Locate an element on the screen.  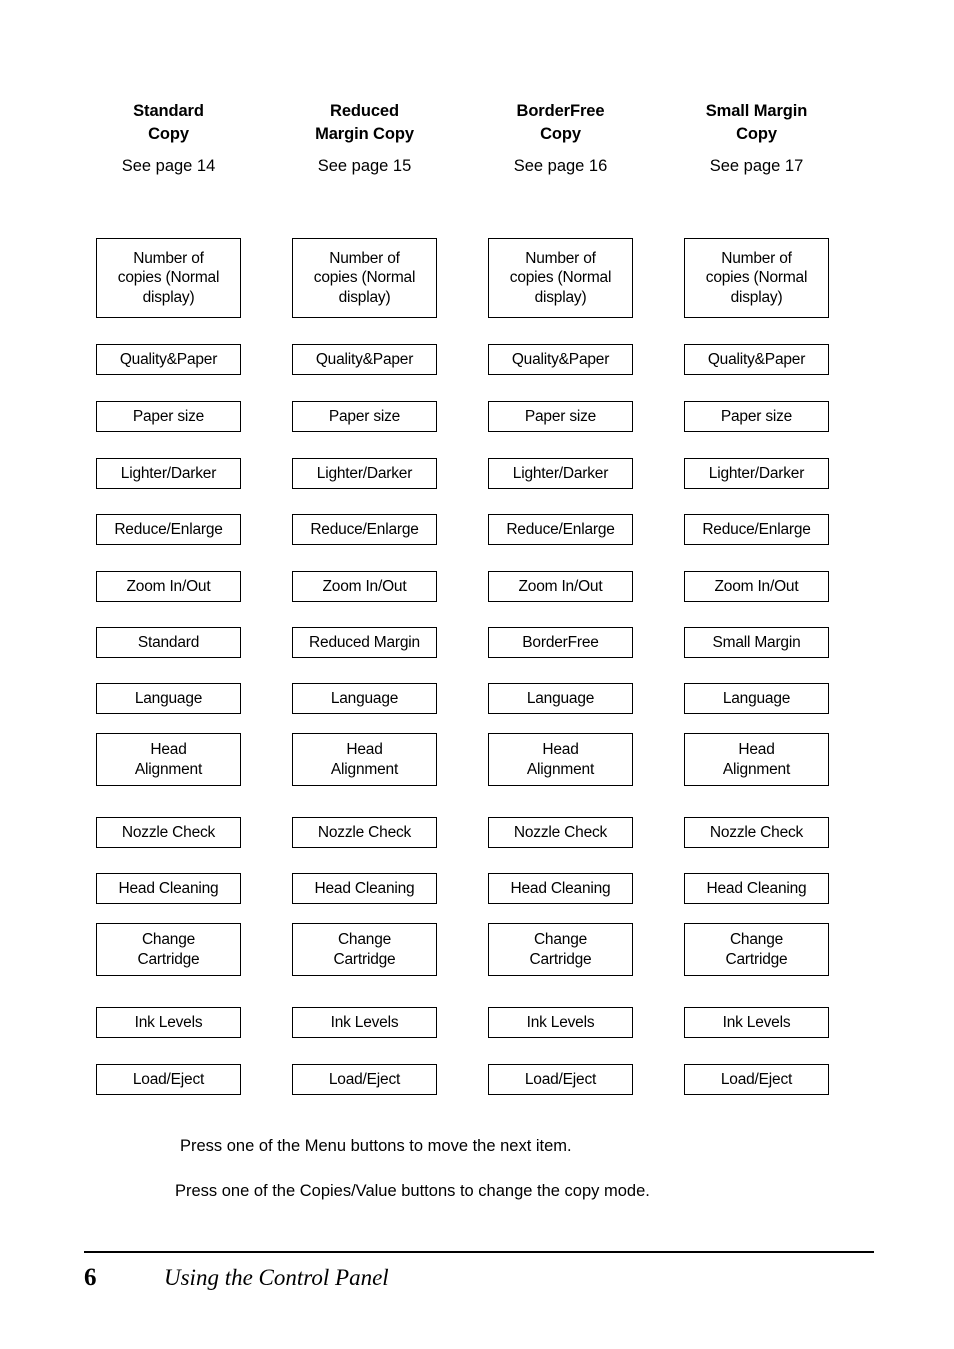
menu-item-box: Reduced Margin is located at coordinates (364, 642).